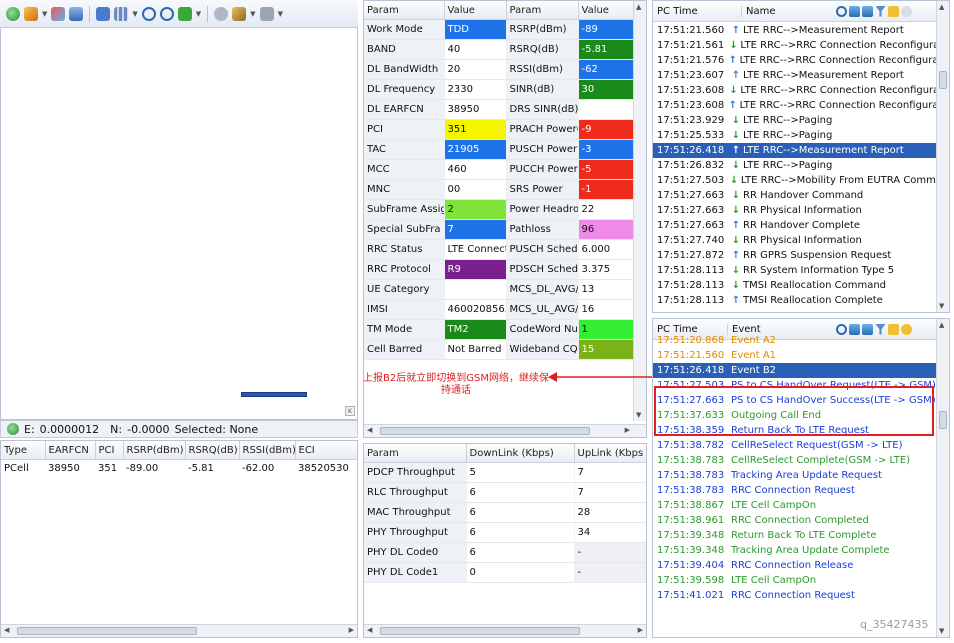 This screenshot has width=954, height=643. I want to click on col-name: Name, so click(789, 11).